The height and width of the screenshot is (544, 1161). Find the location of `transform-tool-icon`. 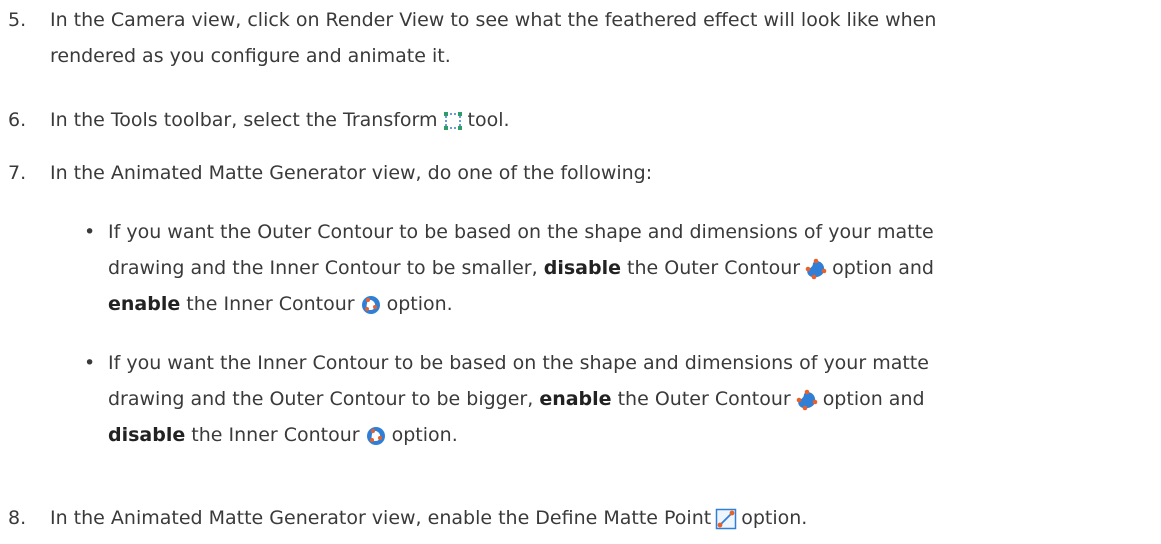

transform-tool-icon is located at coordinates (453, 121).